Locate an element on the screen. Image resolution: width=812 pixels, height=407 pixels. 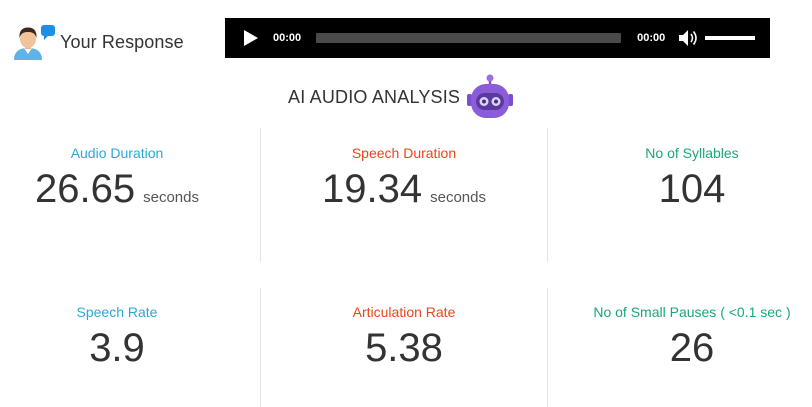
stat-value: 3.9 is located at coordinates (117, 348).